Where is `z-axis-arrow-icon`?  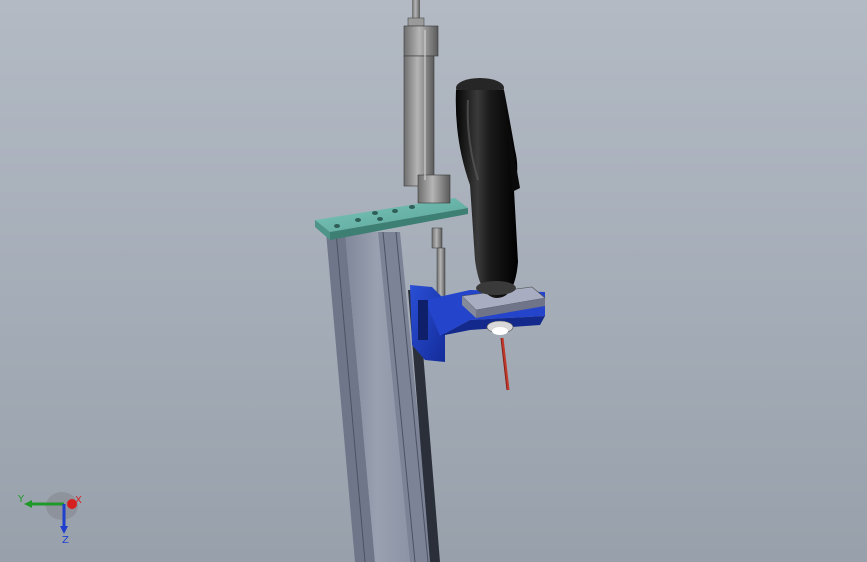
z-axis-arrow-icon is located at coordinates (64, 530).